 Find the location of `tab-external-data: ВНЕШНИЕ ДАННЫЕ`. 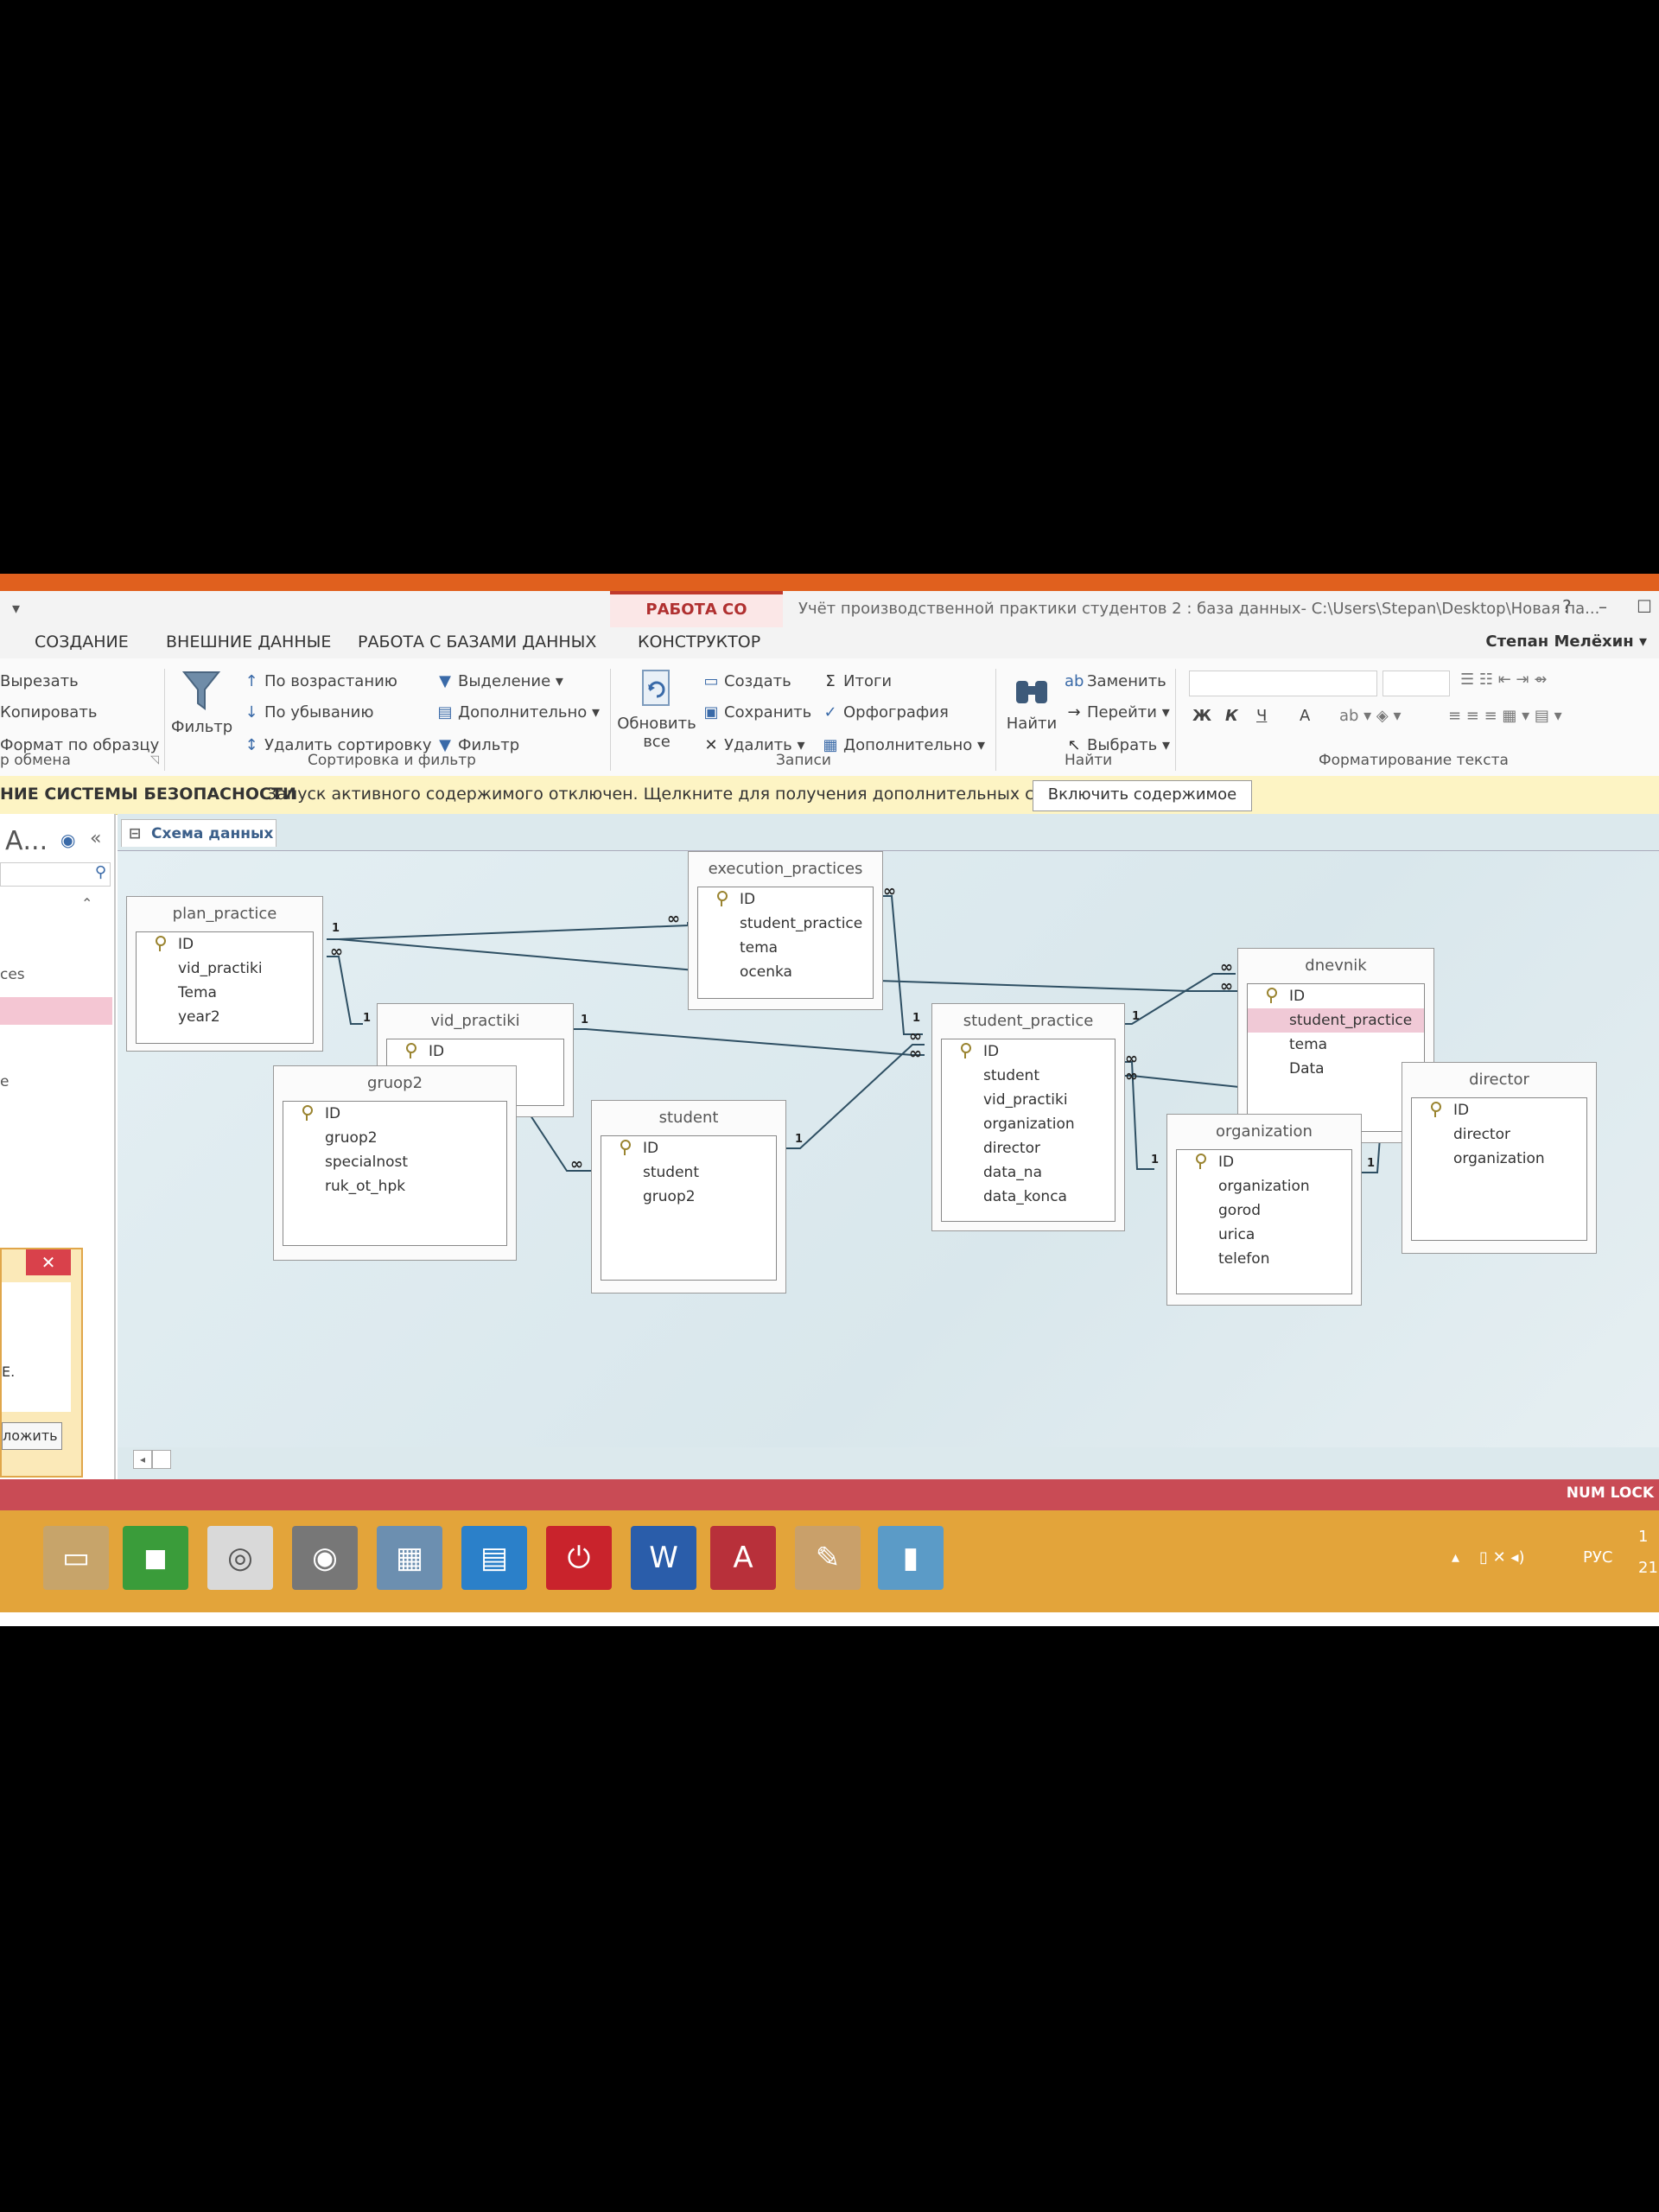

tab-external-data: ВНЕШНИЕ ДАННЫЕ is located at coordinates (248, 642).